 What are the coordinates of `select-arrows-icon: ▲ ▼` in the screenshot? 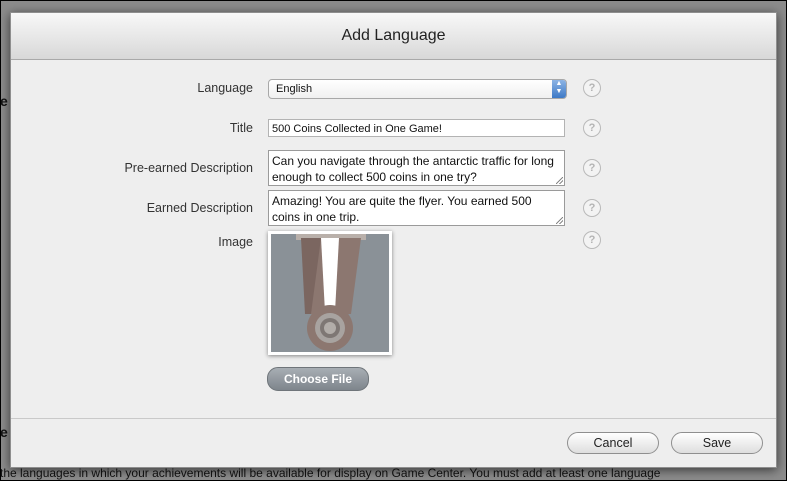 It's located at (559, 89).